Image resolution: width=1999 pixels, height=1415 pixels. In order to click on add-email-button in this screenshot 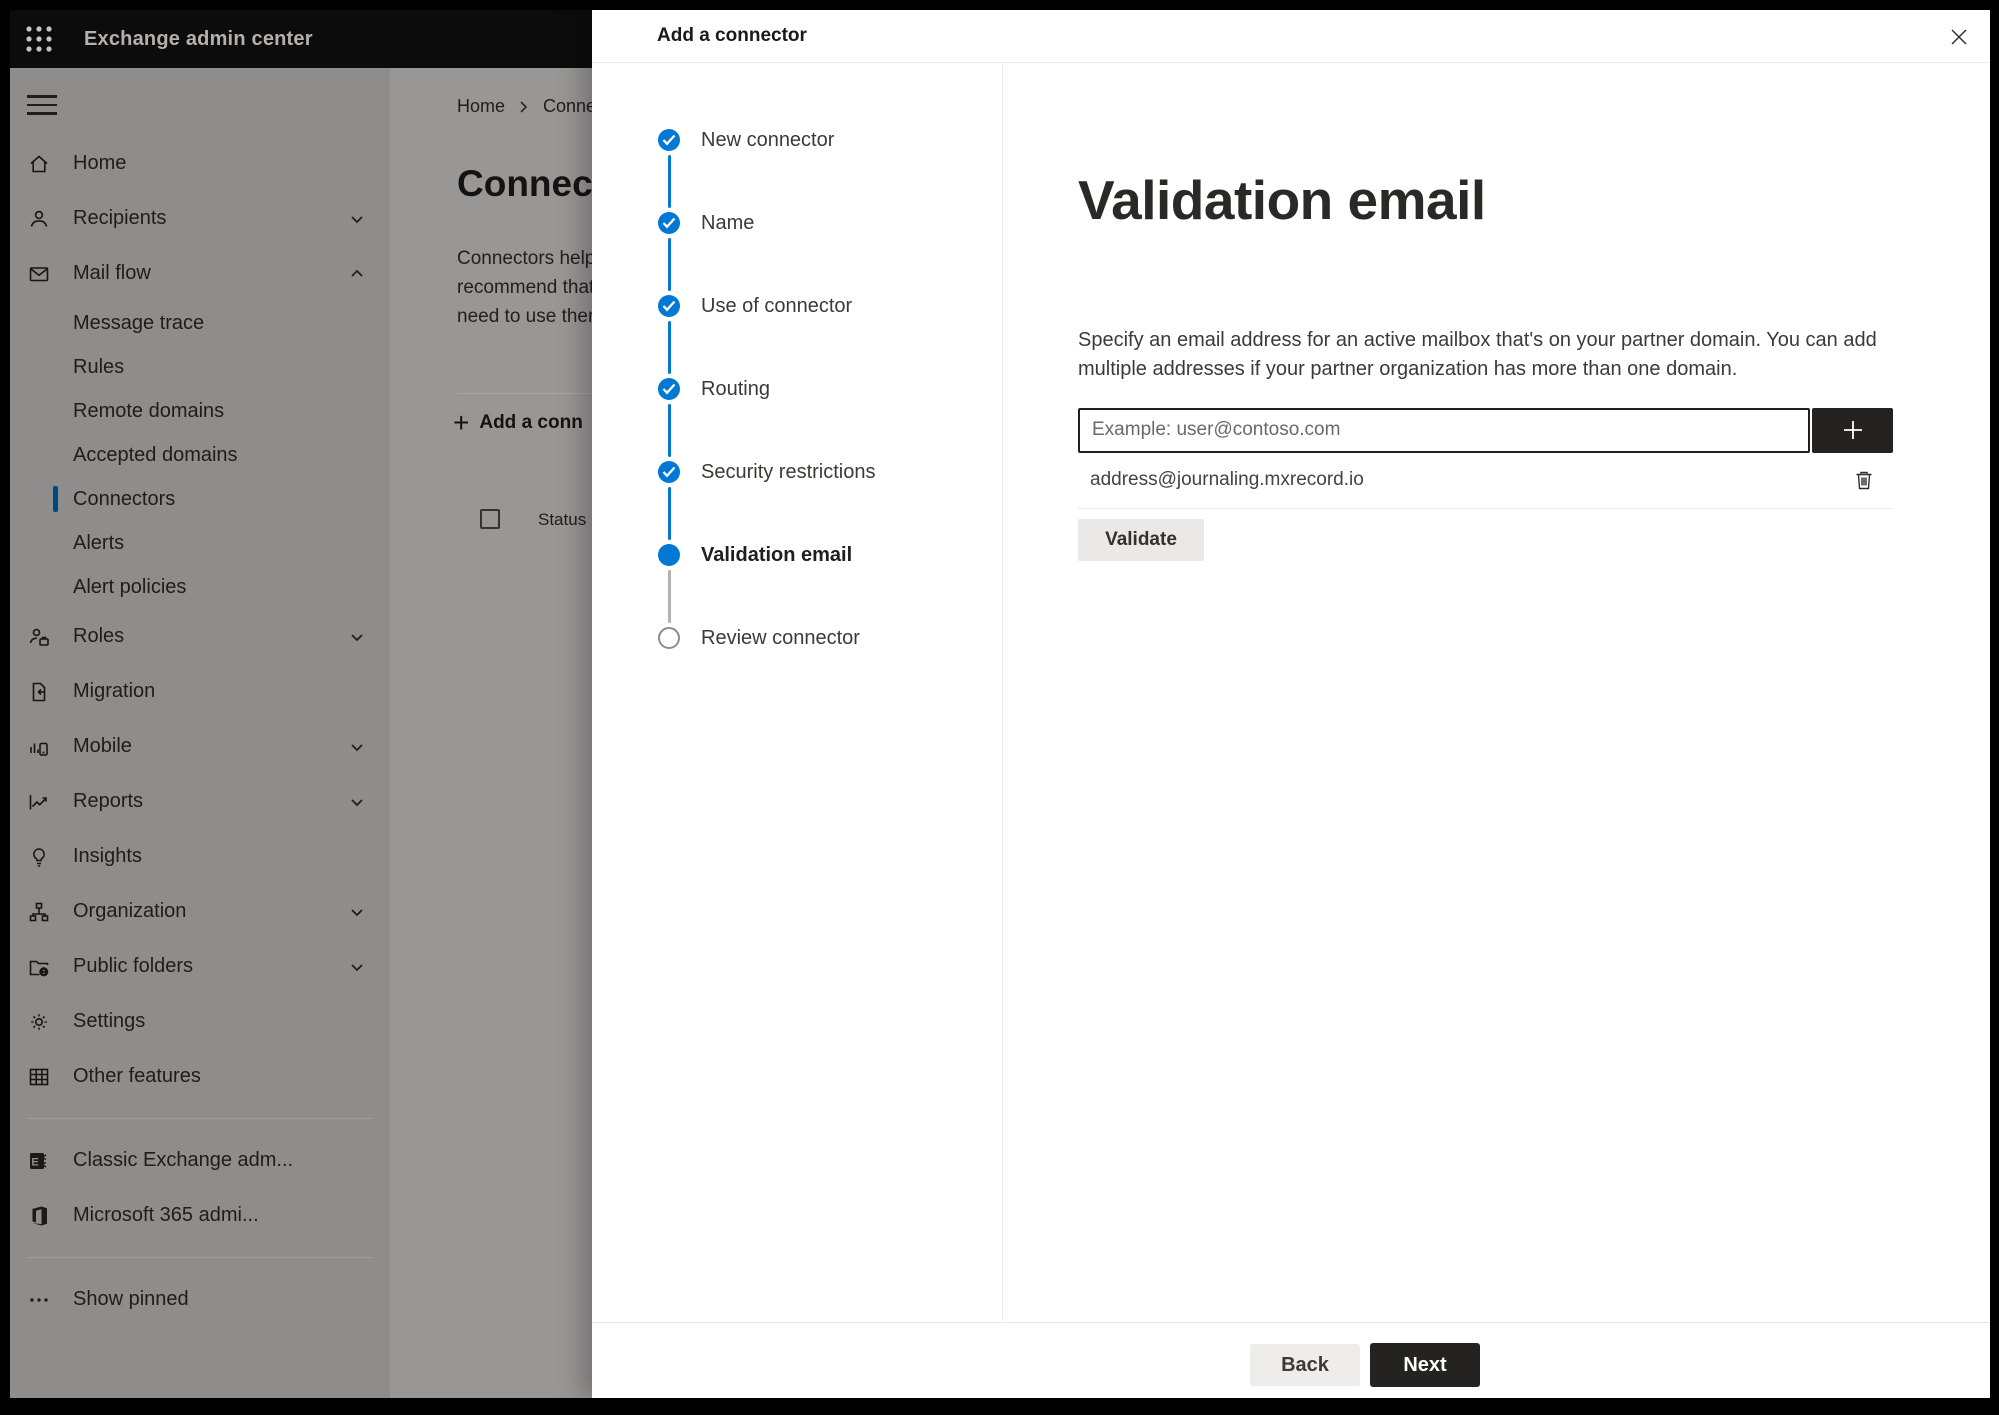, I will do `click(1852, 430)`.